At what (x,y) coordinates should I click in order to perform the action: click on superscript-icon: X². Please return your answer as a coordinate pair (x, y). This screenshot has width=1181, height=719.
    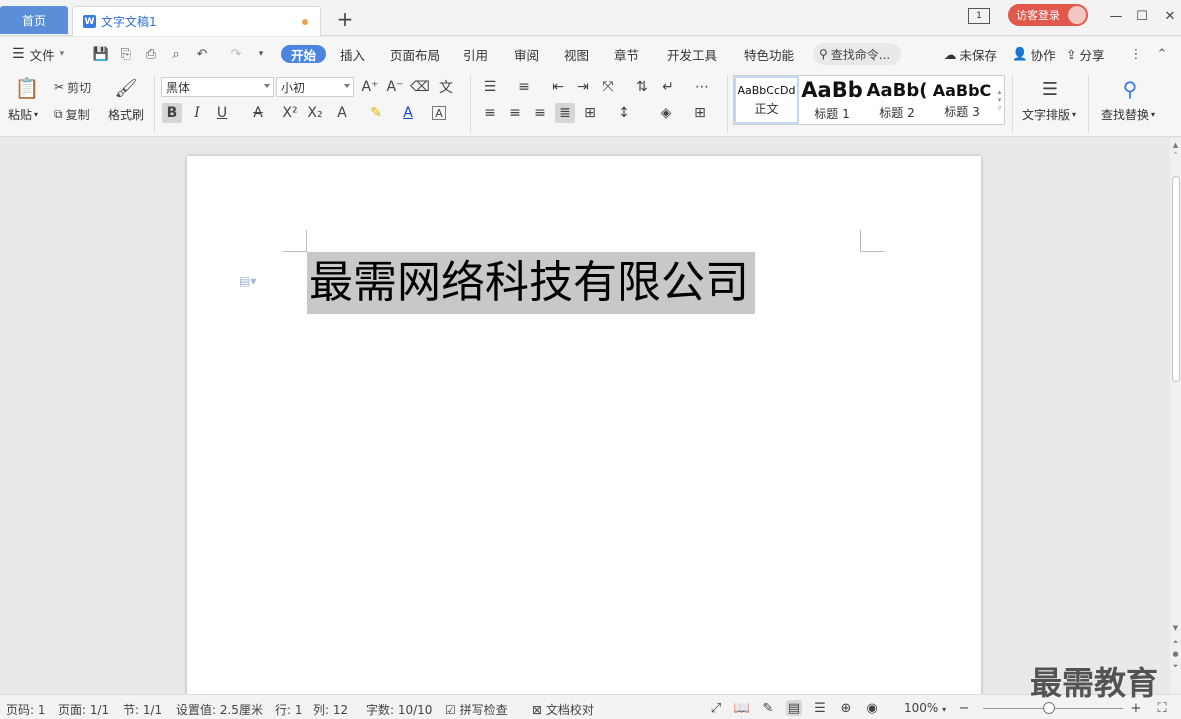
    Looking at the image, I should click on (290, 113).